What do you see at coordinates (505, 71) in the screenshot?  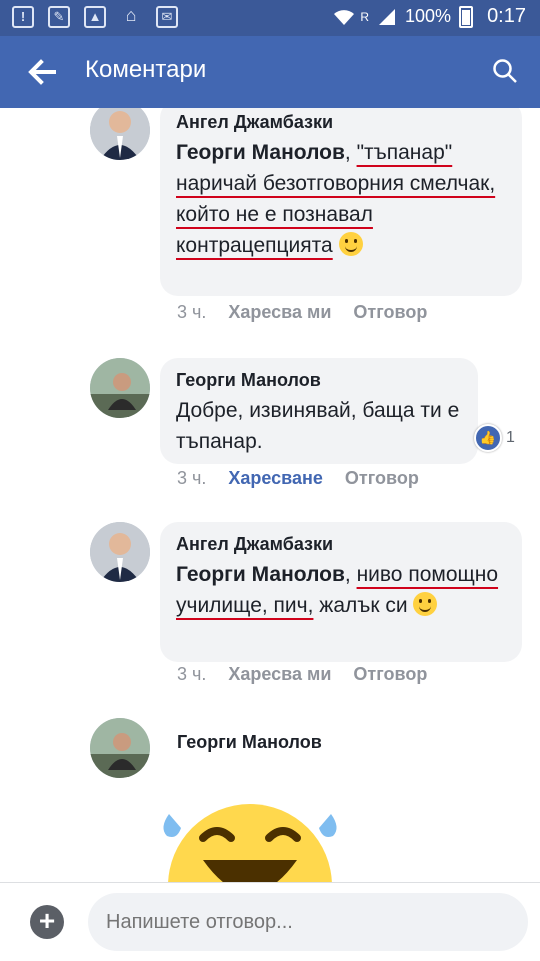 I see `search-icon` at bounding box center [505, 71].